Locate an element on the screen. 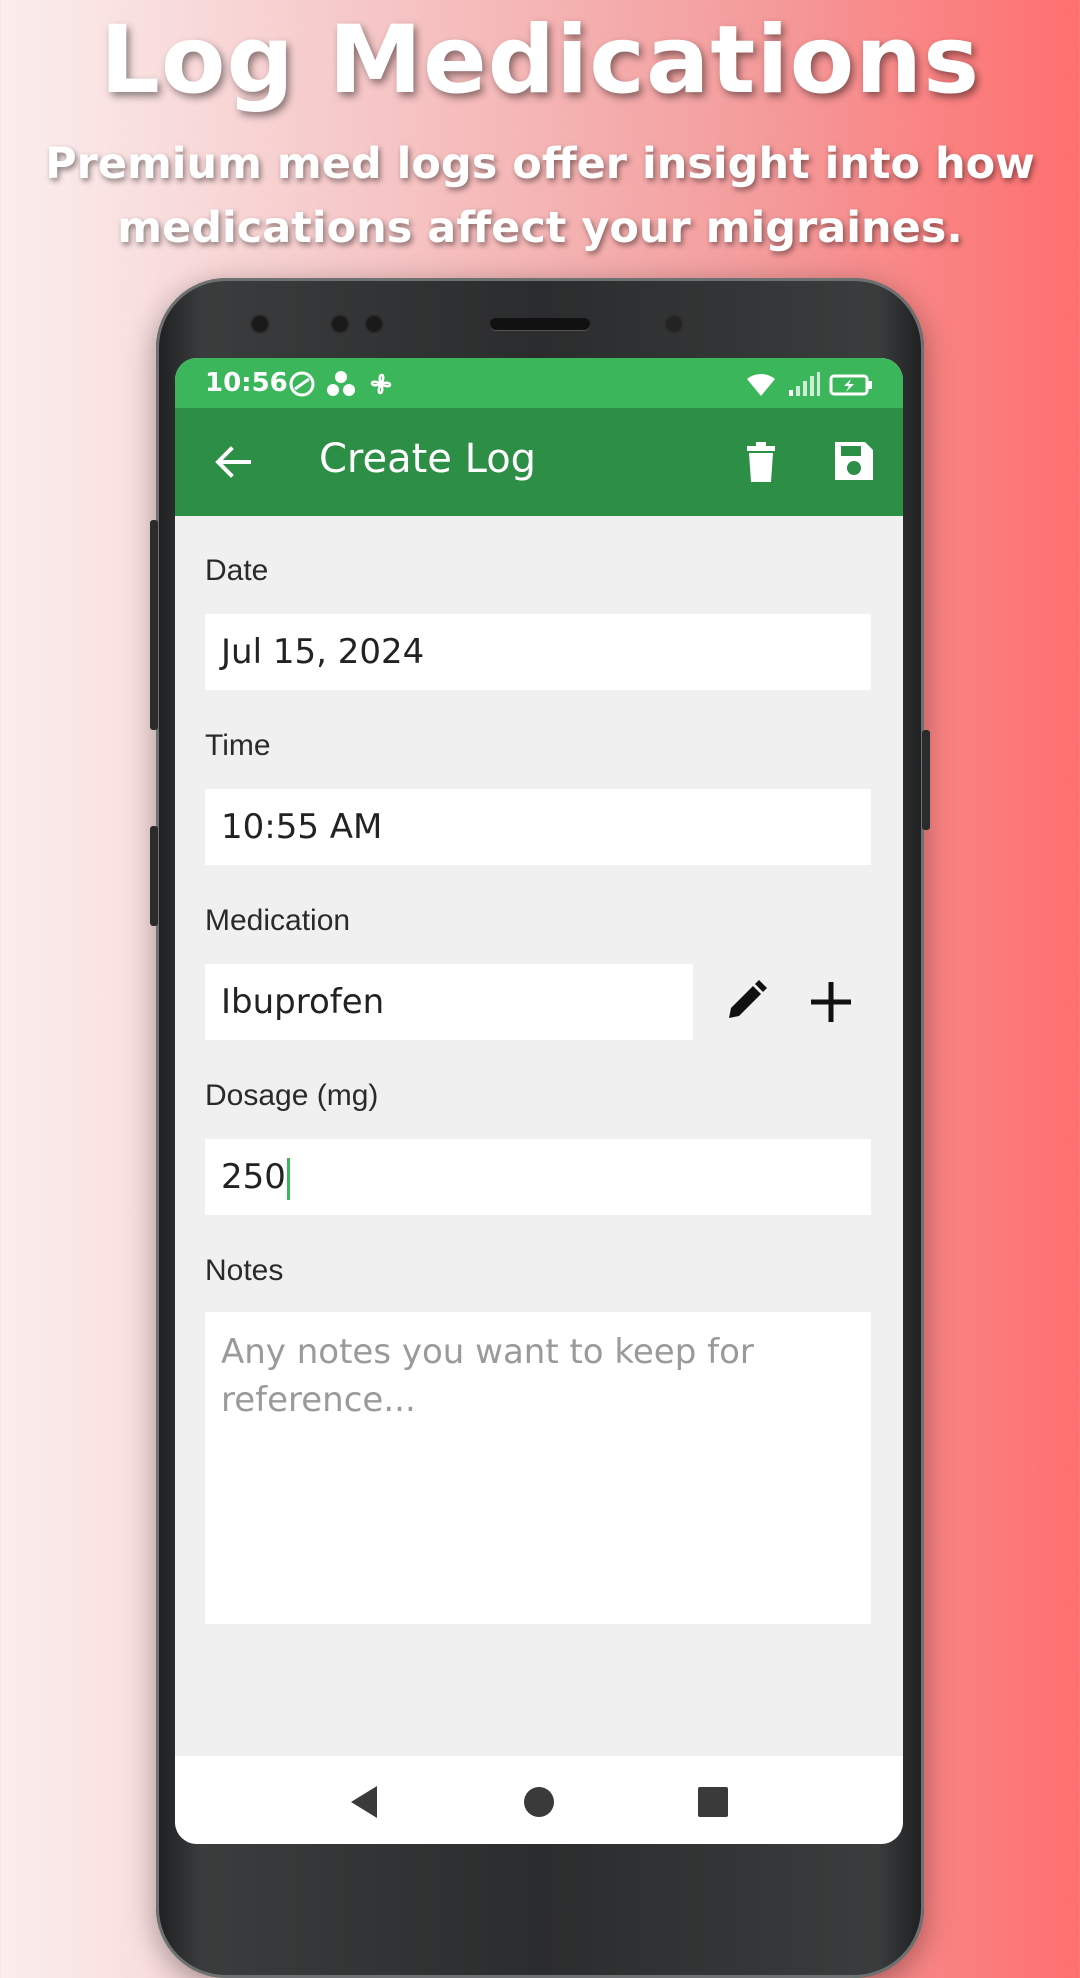 This screenshot has height=1978, width=1080. promo-title: Log Medications is located at coordinates (540, 60).